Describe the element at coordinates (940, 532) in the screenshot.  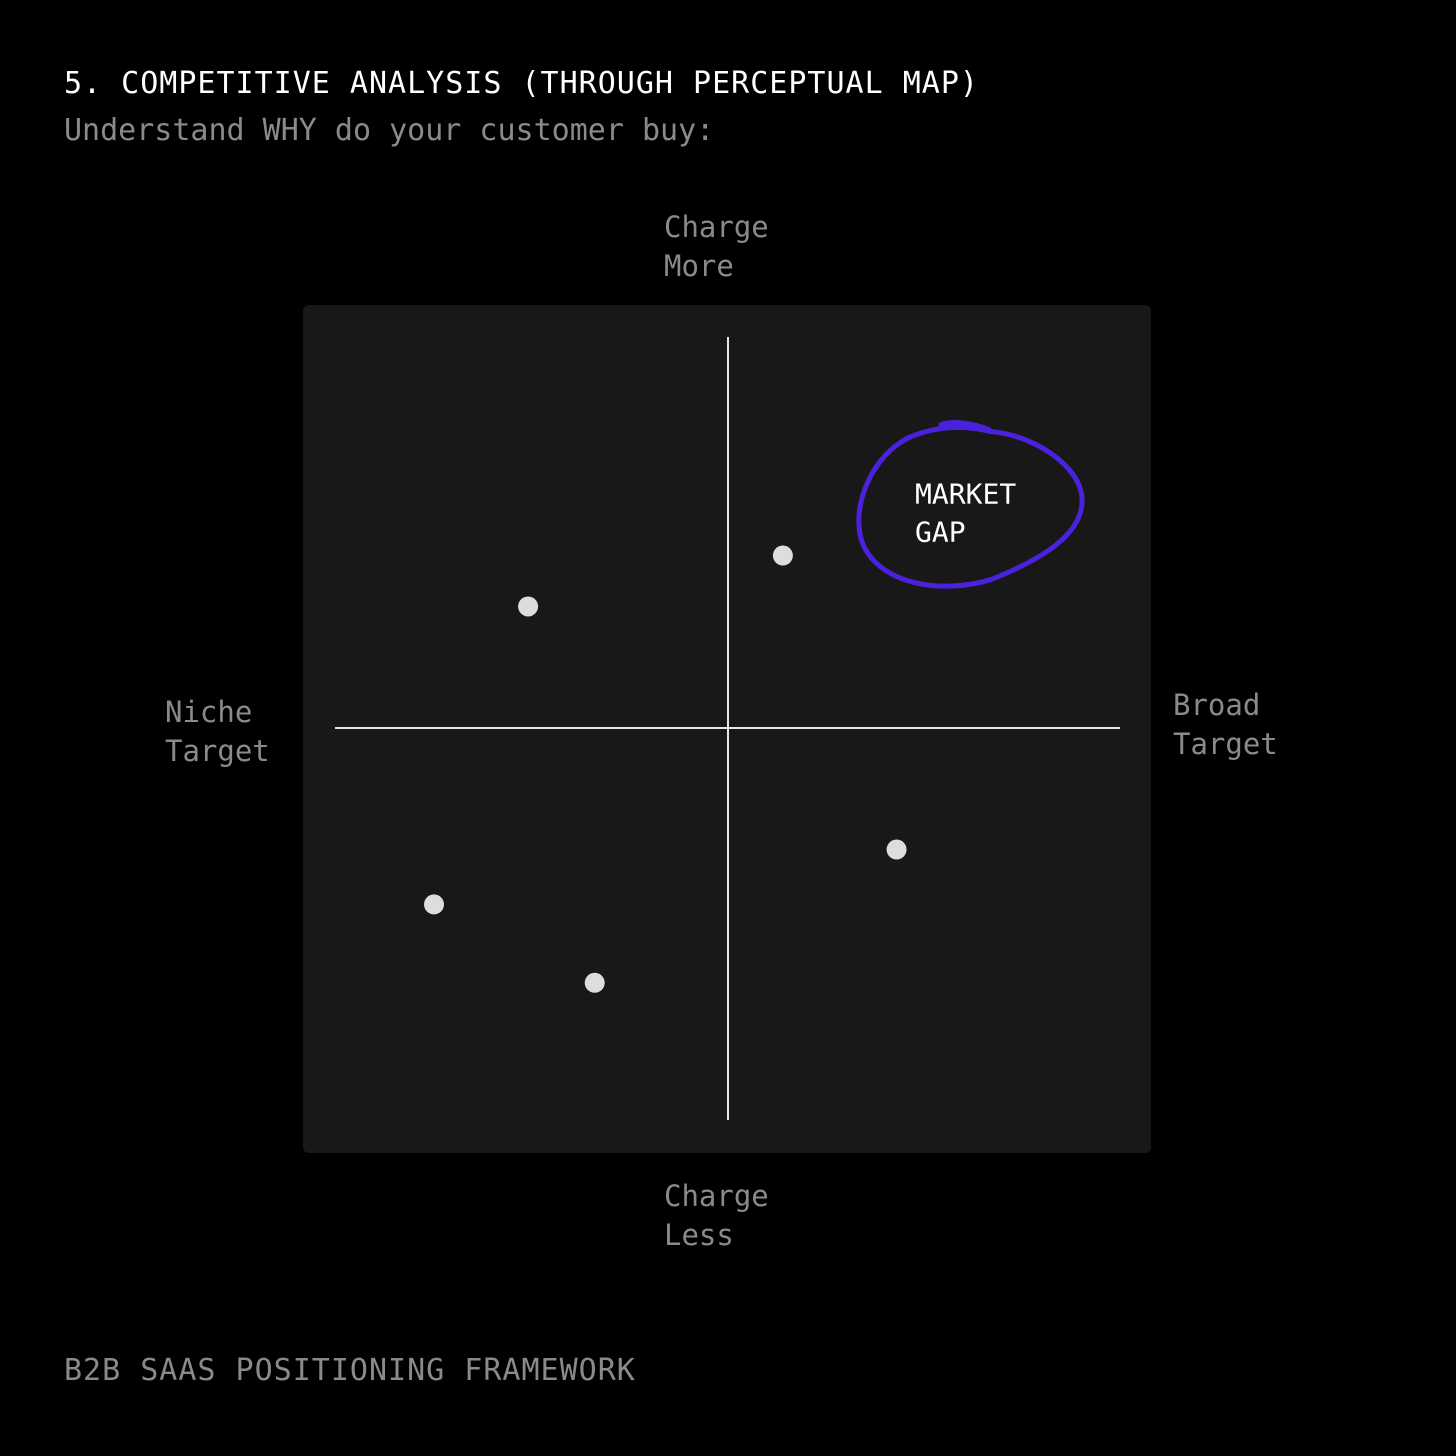
I see `market-gap-label-line2: GAP` at that location.